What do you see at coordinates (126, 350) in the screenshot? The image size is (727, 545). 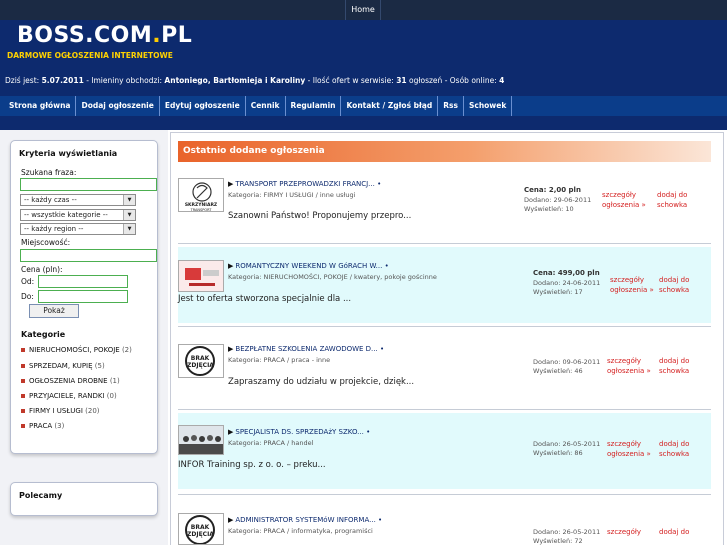 I see `category-count: (2)` at bounding box center [126, 350].